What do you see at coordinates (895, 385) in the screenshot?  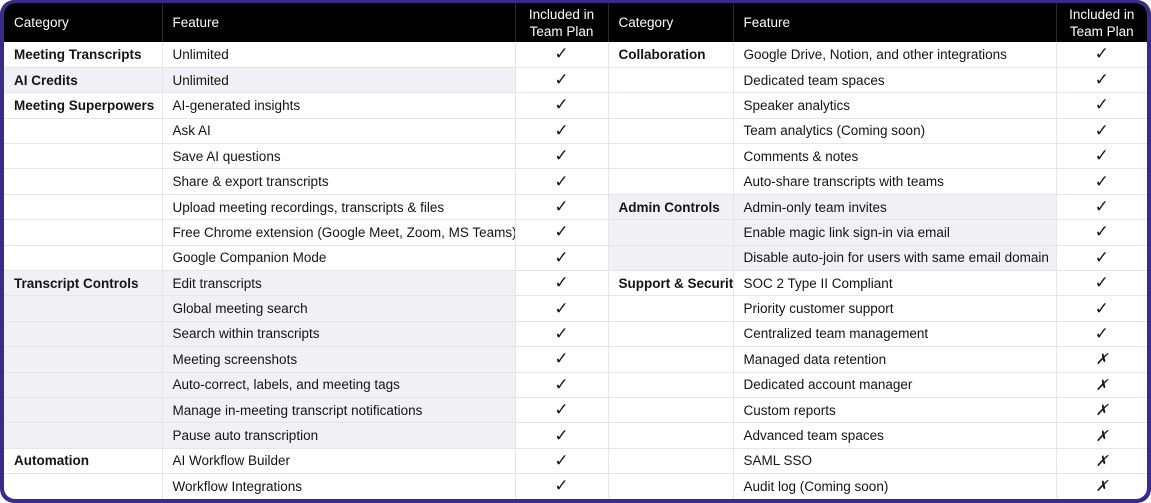 I see `right-feature-cell: Dedicated account manager` at bounding box center [895, 385].